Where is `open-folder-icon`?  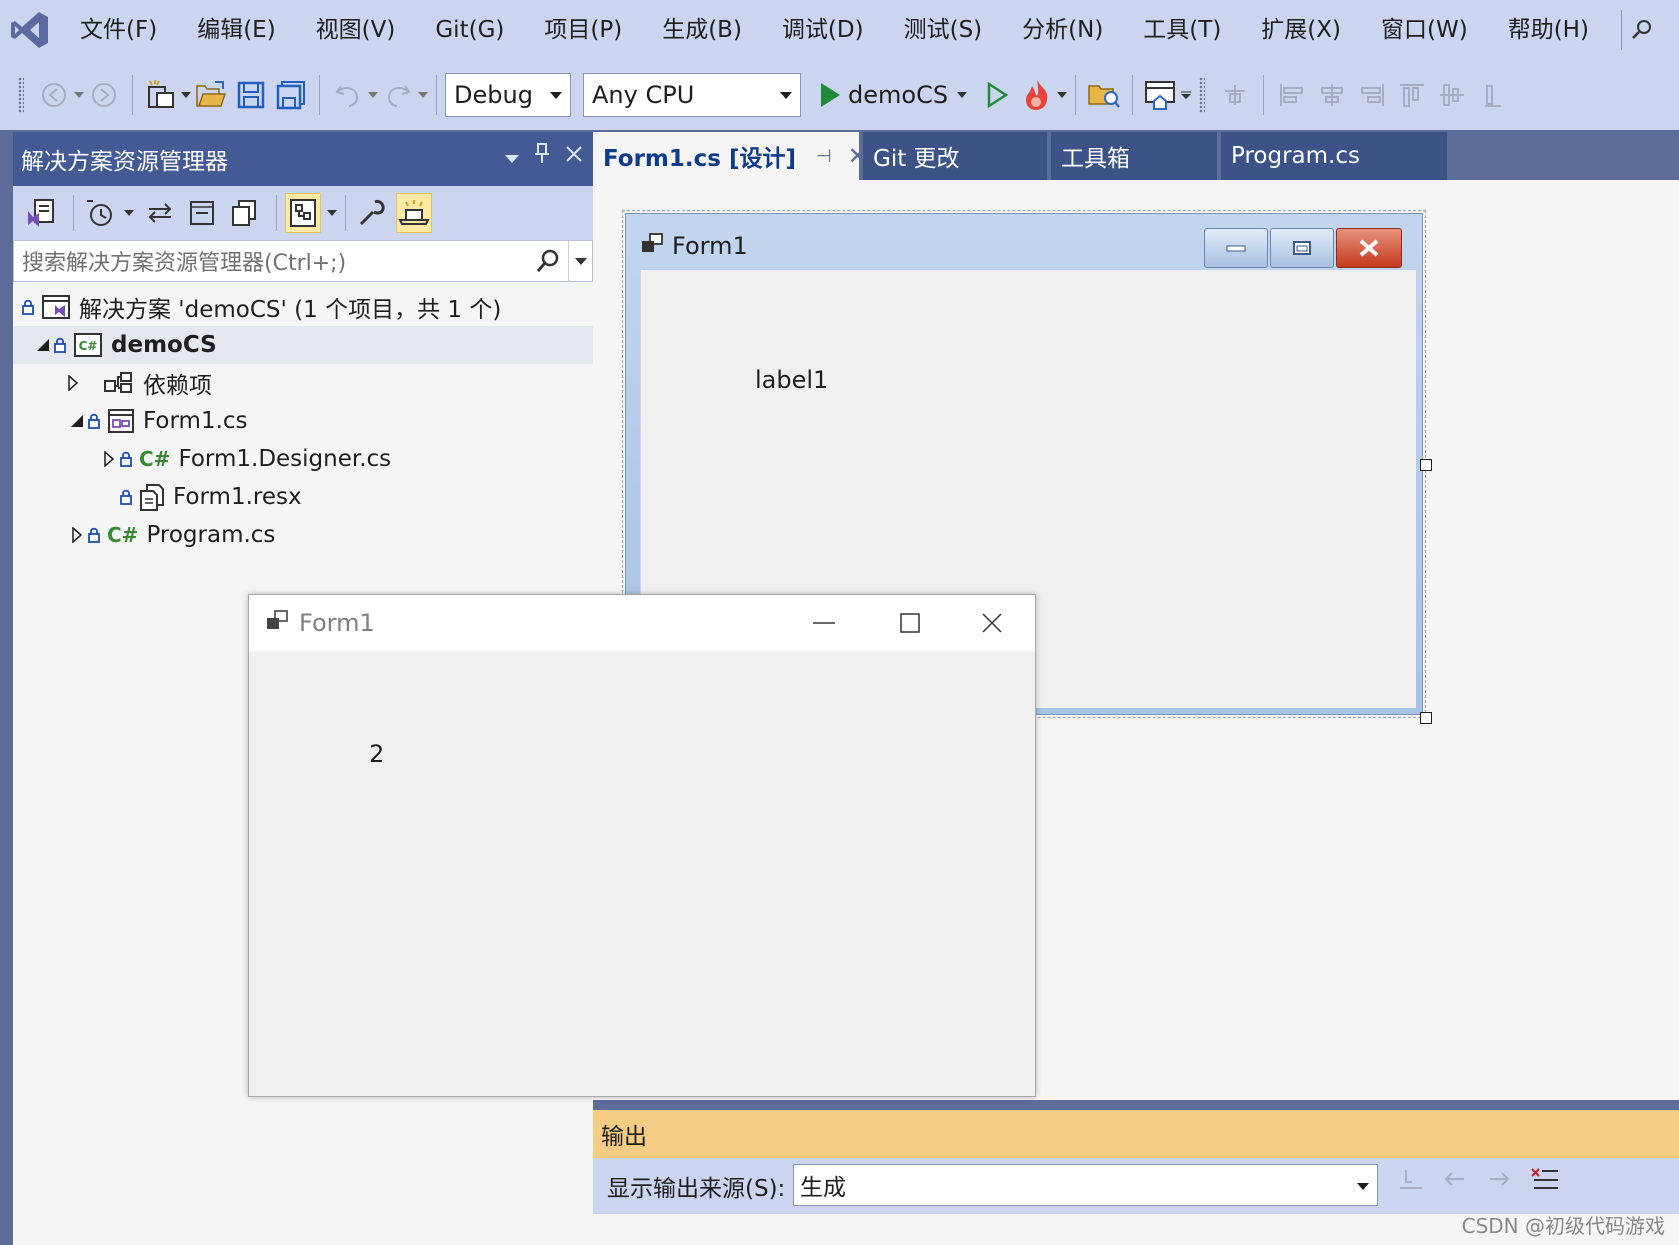
open-folder-icon is located at coordinates (211, 95).